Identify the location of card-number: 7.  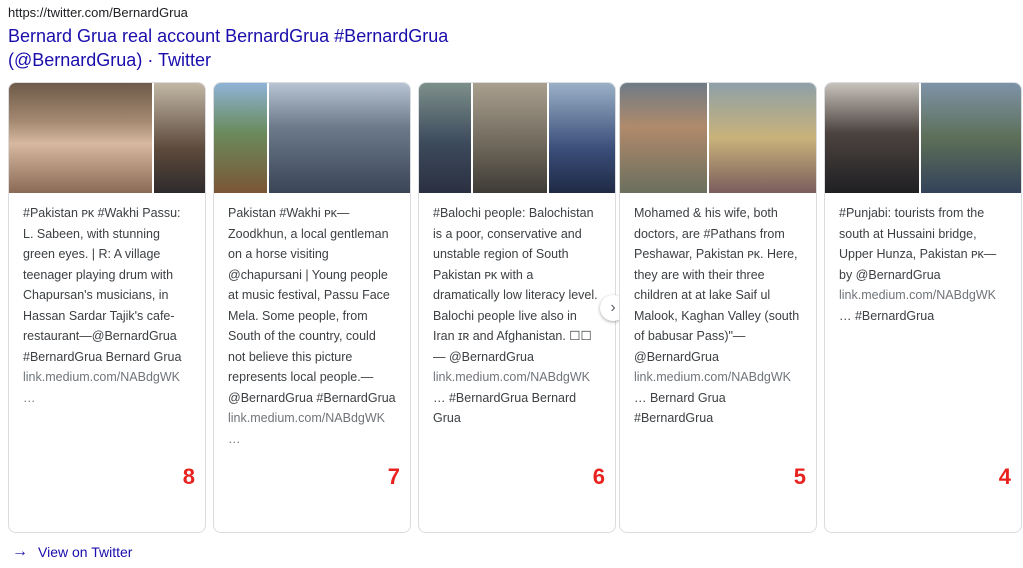
(393, 476).